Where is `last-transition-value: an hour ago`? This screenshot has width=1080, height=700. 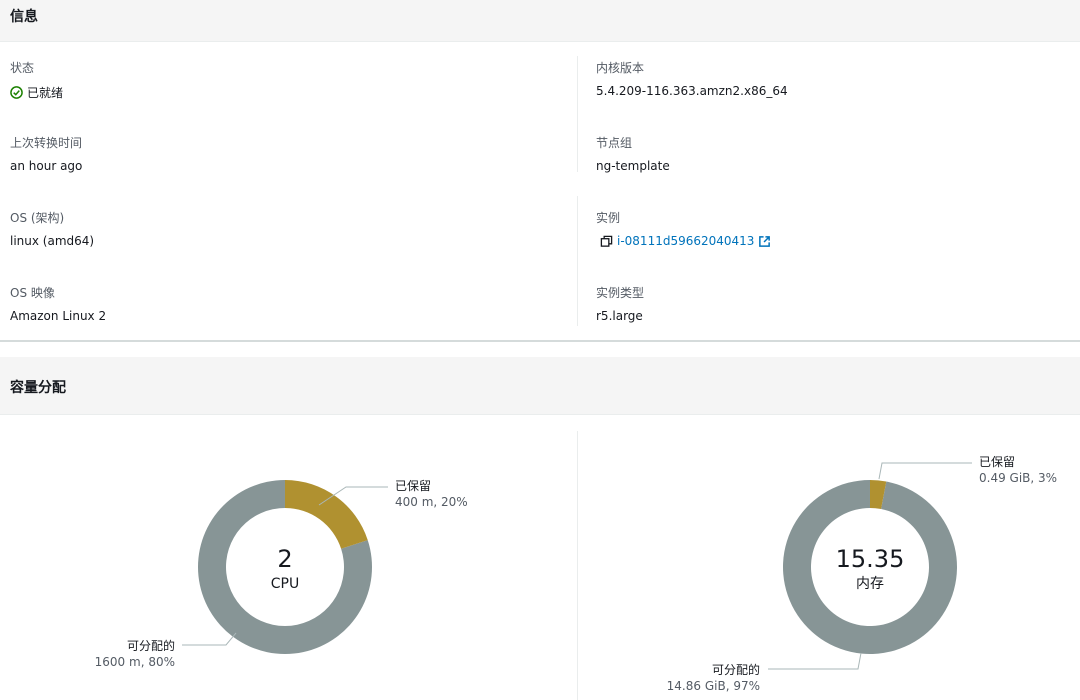 last-transition-value: an hour ago is located at coordinates (46, 166).